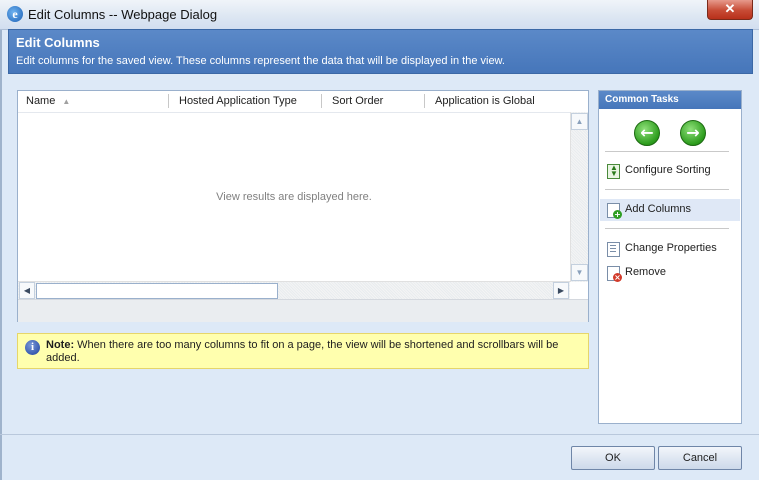 Image resolution: width=759 pixels, height=480 pixels. I want to click on ie-logo-icon: e, so click(15, 14).